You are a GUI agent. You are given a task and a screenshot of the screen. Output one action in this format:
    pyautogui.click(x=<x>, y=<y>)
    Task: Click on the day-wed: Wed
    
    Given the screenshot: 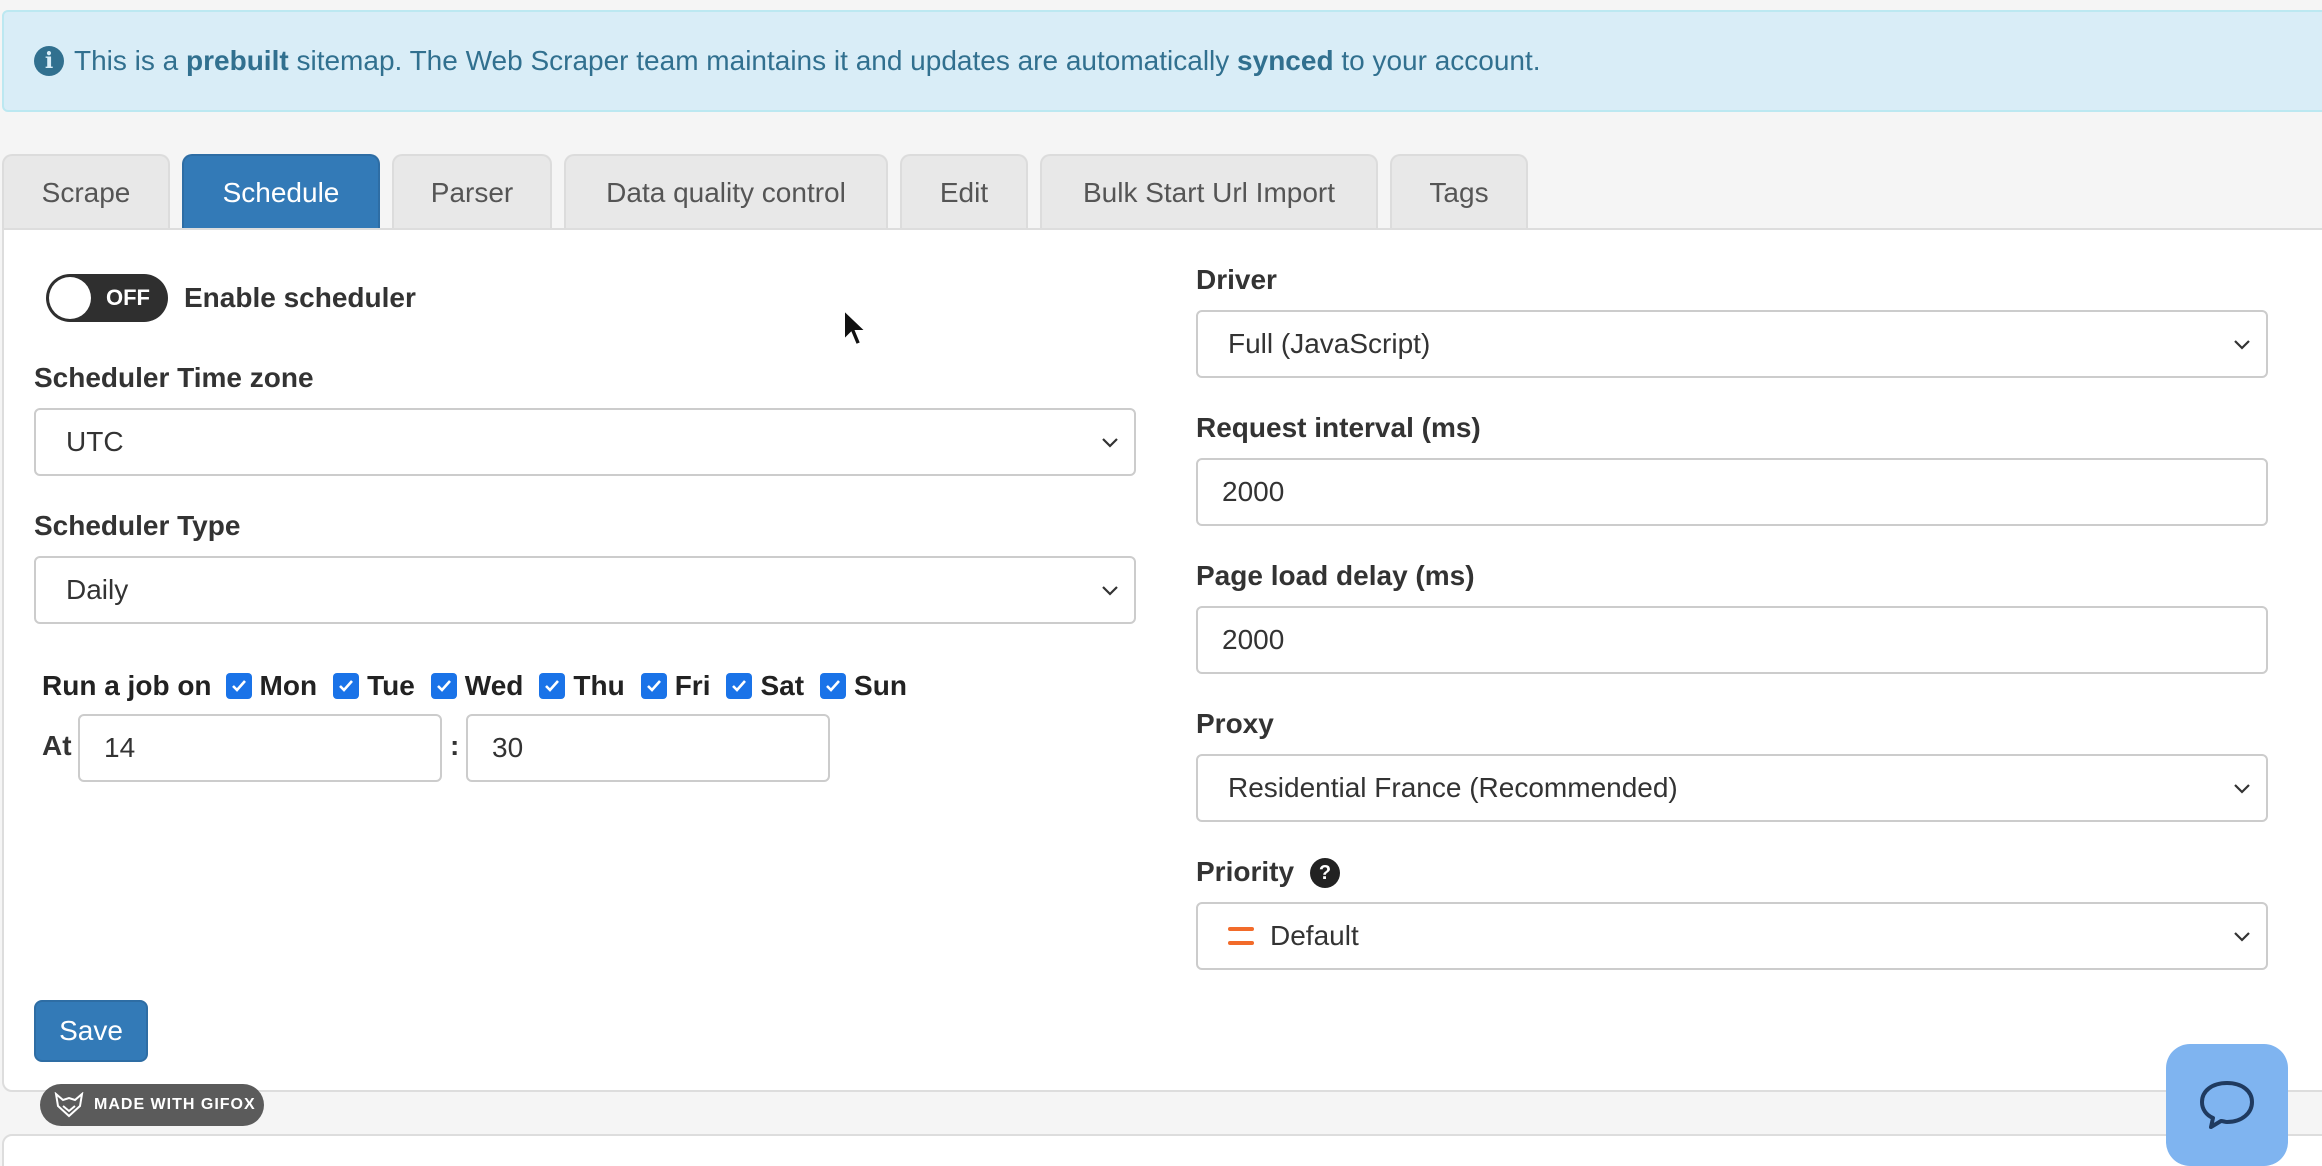 What is the action you would take?
    pyautogui.click(x=477, y=686)
    